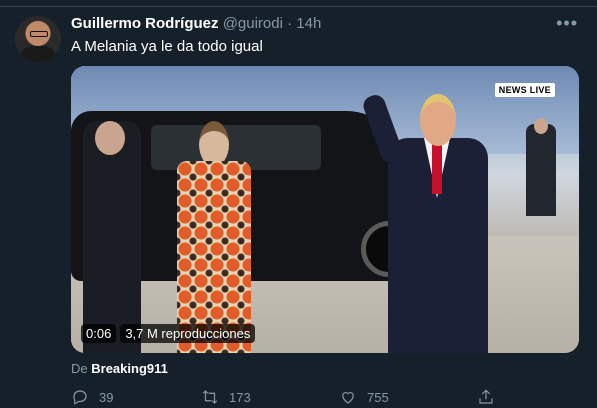 This screenshot has height=408, width=597. Describe the element at coordinates (39, 34) in the screenshot. I see `avatar-glasses` at that location.